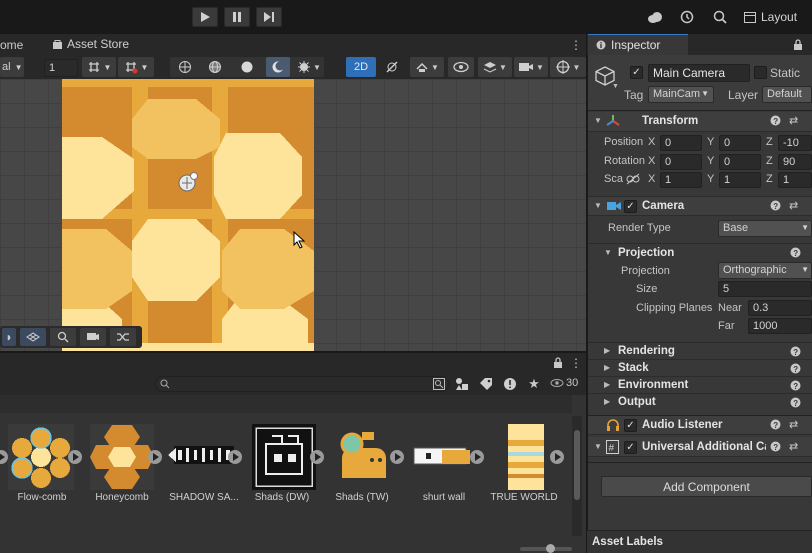 This screenshot has height=553, width=812. Describe the element at coordinates (486, 384) in the screenshot. I see `filter-by-label-icon` at that location.